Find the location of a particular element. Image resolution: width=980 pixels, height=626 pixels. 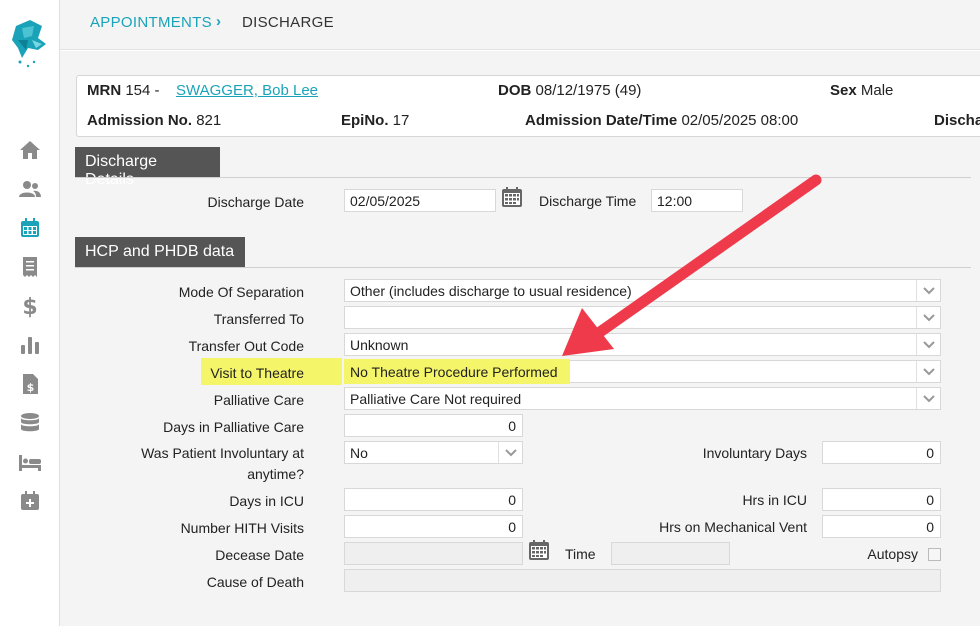

mech-vent-label: Hrs on Mechanical Vent is located at coordinates (733, 527).